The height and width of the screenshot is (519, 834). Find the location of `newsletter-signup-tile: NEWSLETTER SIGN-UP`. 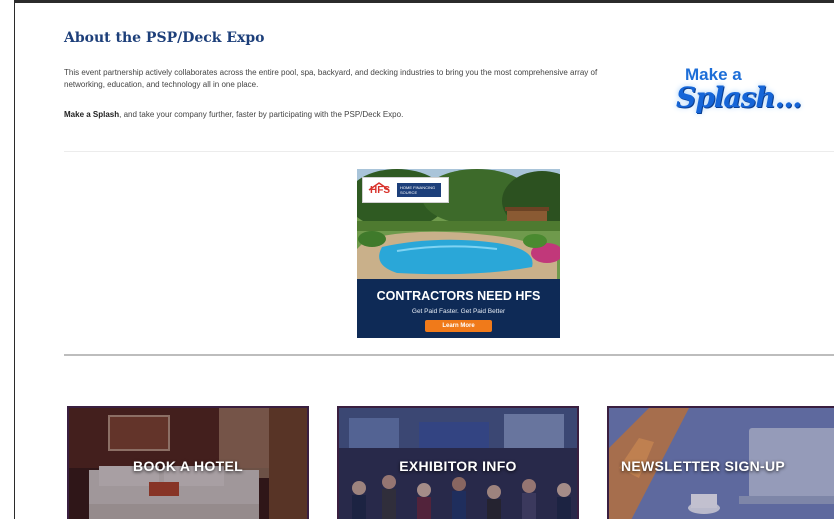

newsletter-signup-tile: NEWSLETTER SIGN-UP is located at coordinates (720, 462).